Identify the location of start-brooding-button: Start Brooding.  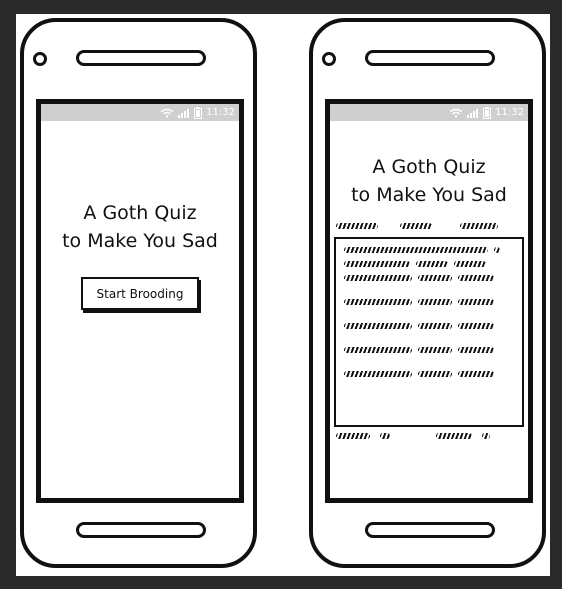
(140, 293).